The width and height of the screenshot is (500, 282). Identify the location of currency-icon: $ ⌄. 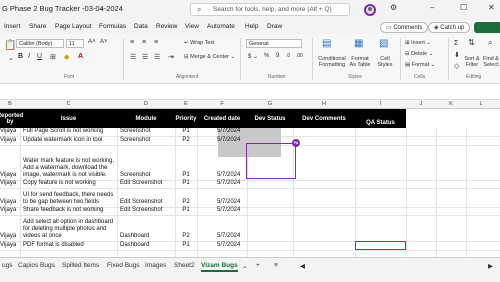
(253, 56).